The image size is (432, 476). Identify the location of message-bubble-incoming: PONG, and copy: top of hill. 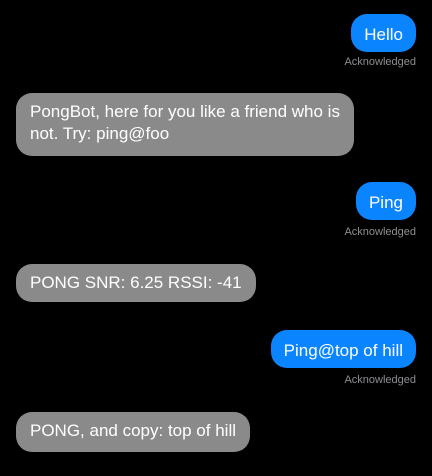
(133, 432).